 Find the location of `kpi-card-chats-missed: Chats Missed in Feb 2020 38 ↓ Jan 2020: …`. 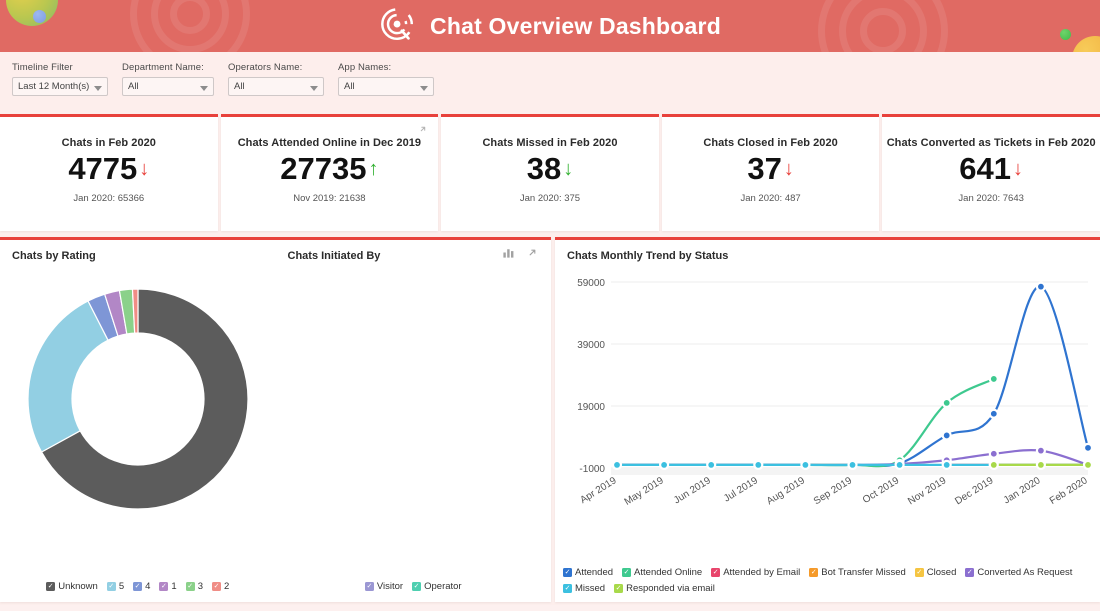

kpi-card-chats-missed: Chats Missed in Feb 2020 38 ↓ Jan 2020: … is located at coordinates (550, 172).